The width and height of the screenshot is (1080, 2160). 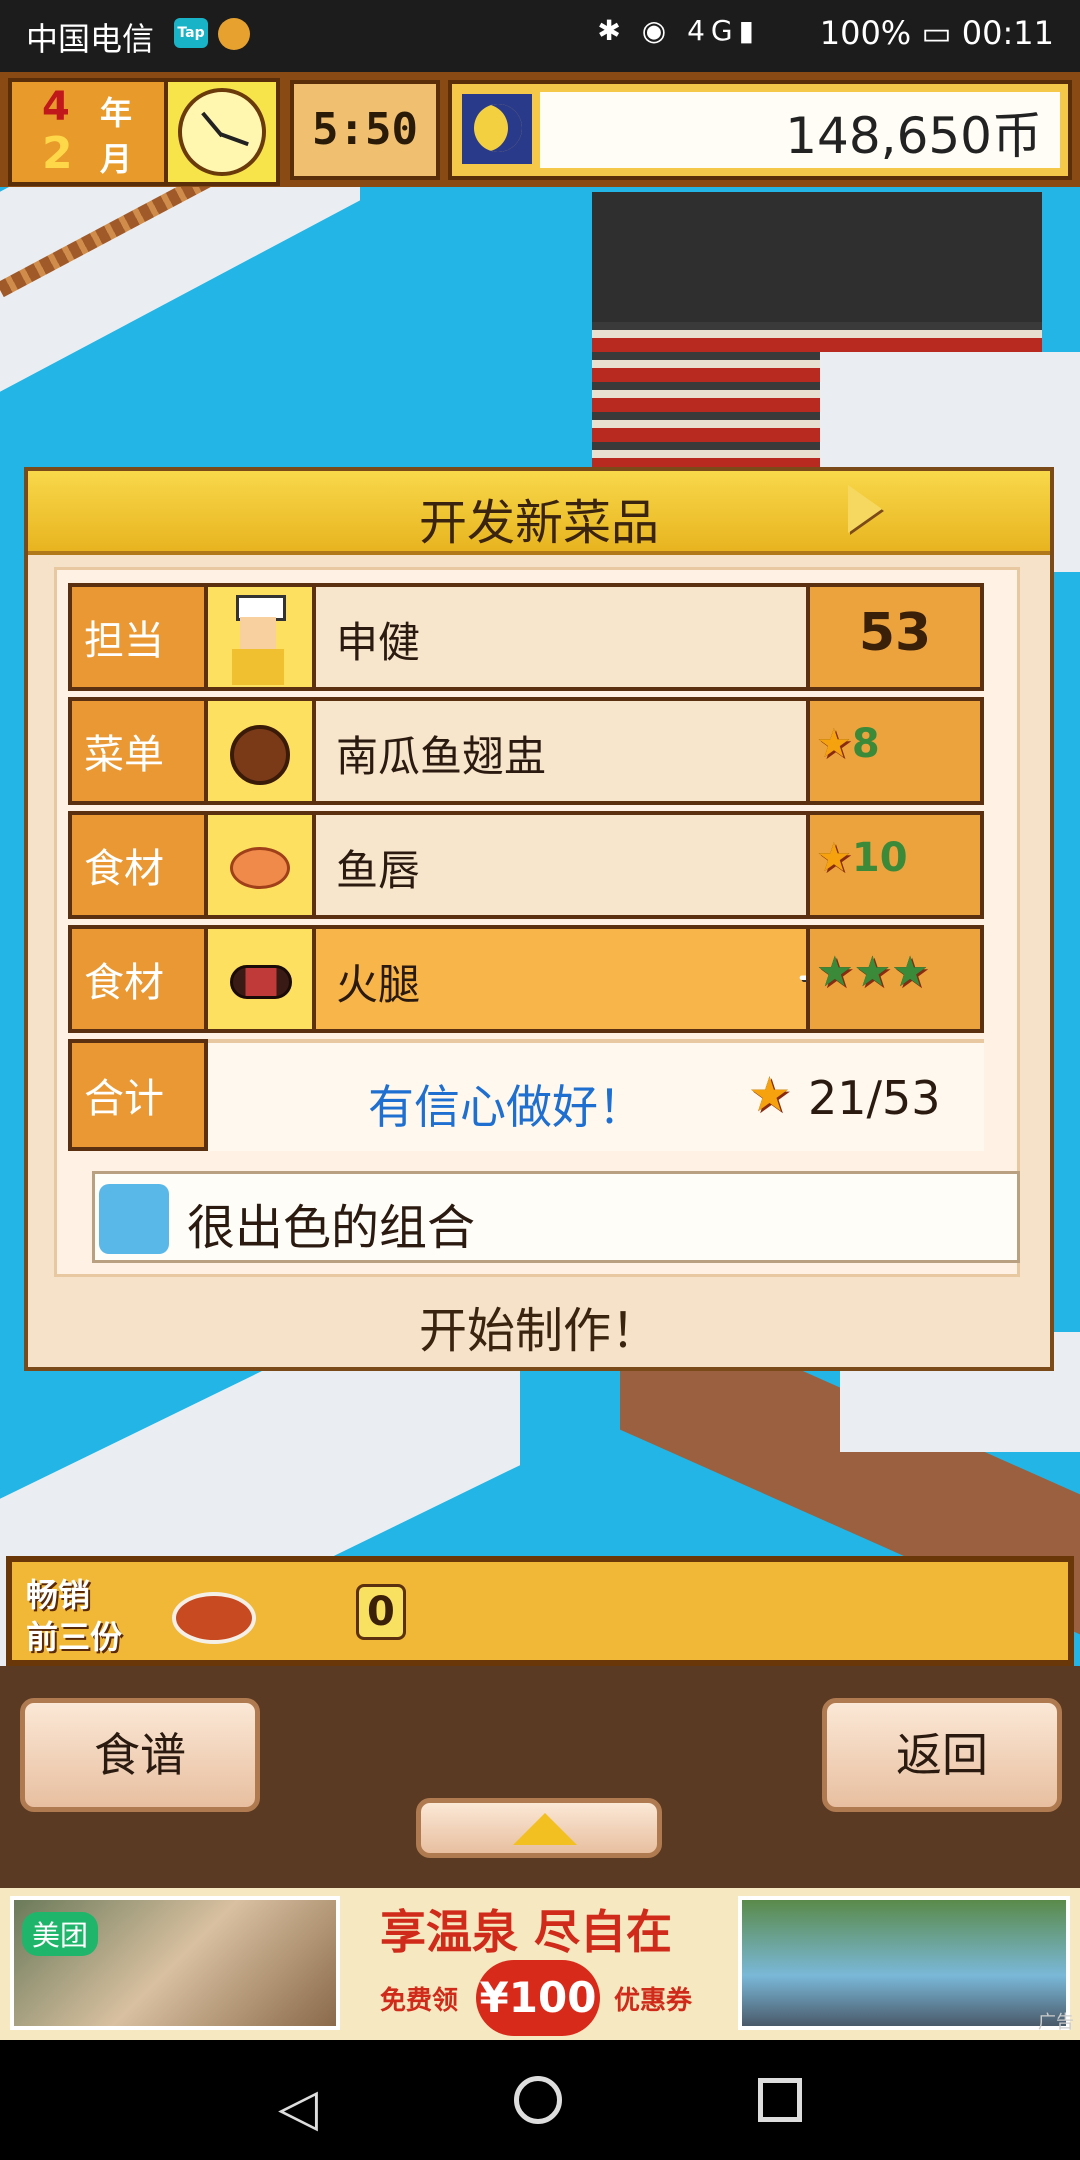 I want to click on moon-icon, so click(x=497, y=129).